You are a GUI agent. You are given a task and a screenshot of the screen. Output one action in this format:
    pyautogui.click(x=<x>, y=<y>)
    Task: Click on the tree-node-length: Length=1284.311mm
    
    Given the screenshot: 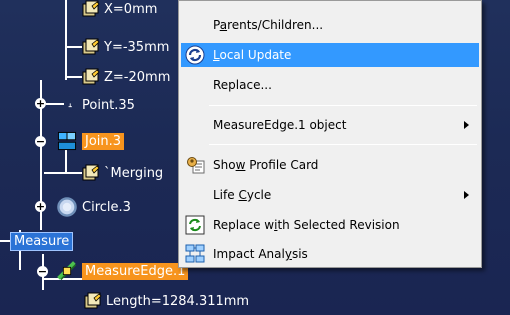 What is the action you would take?
    pyautogui.click(x=166, y=301)
    